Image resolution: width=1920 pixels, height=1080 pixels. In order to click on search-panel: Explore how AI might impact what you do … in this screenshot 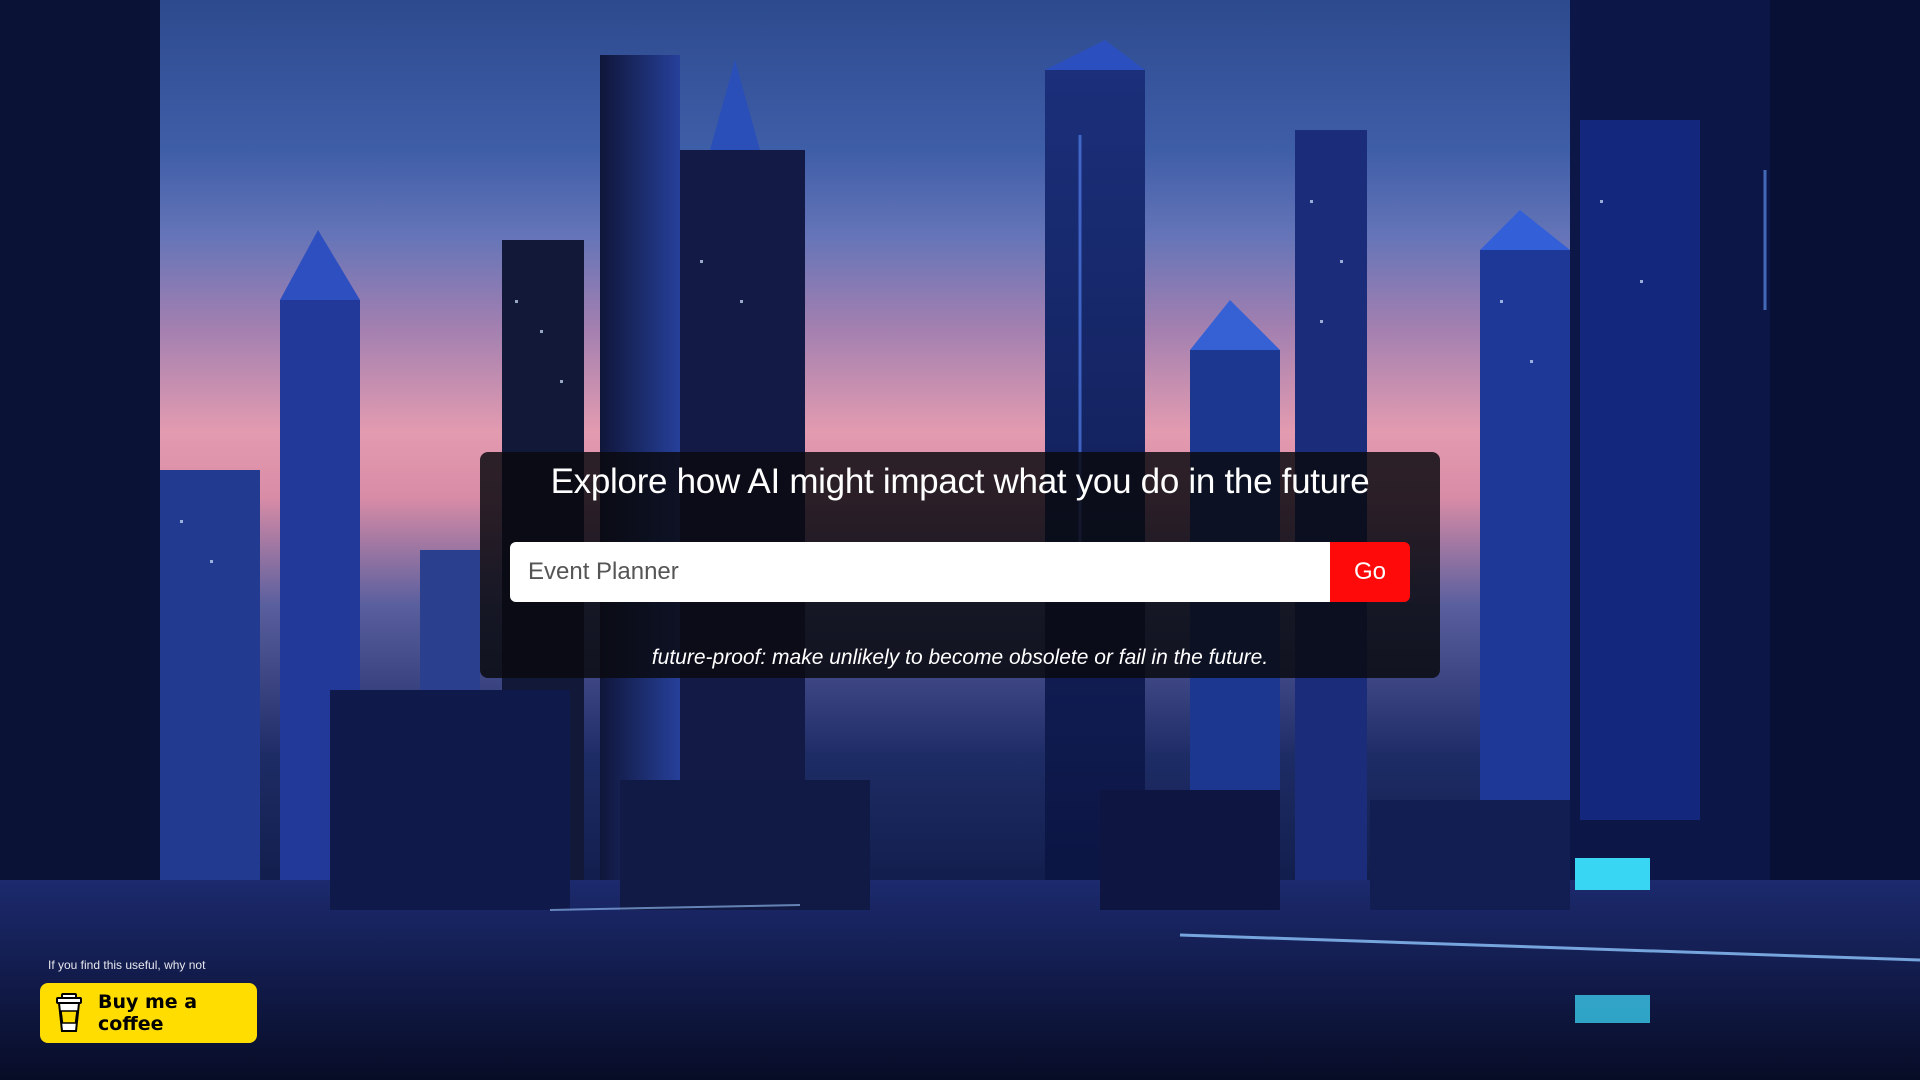, I will do `click(960, 565)`.